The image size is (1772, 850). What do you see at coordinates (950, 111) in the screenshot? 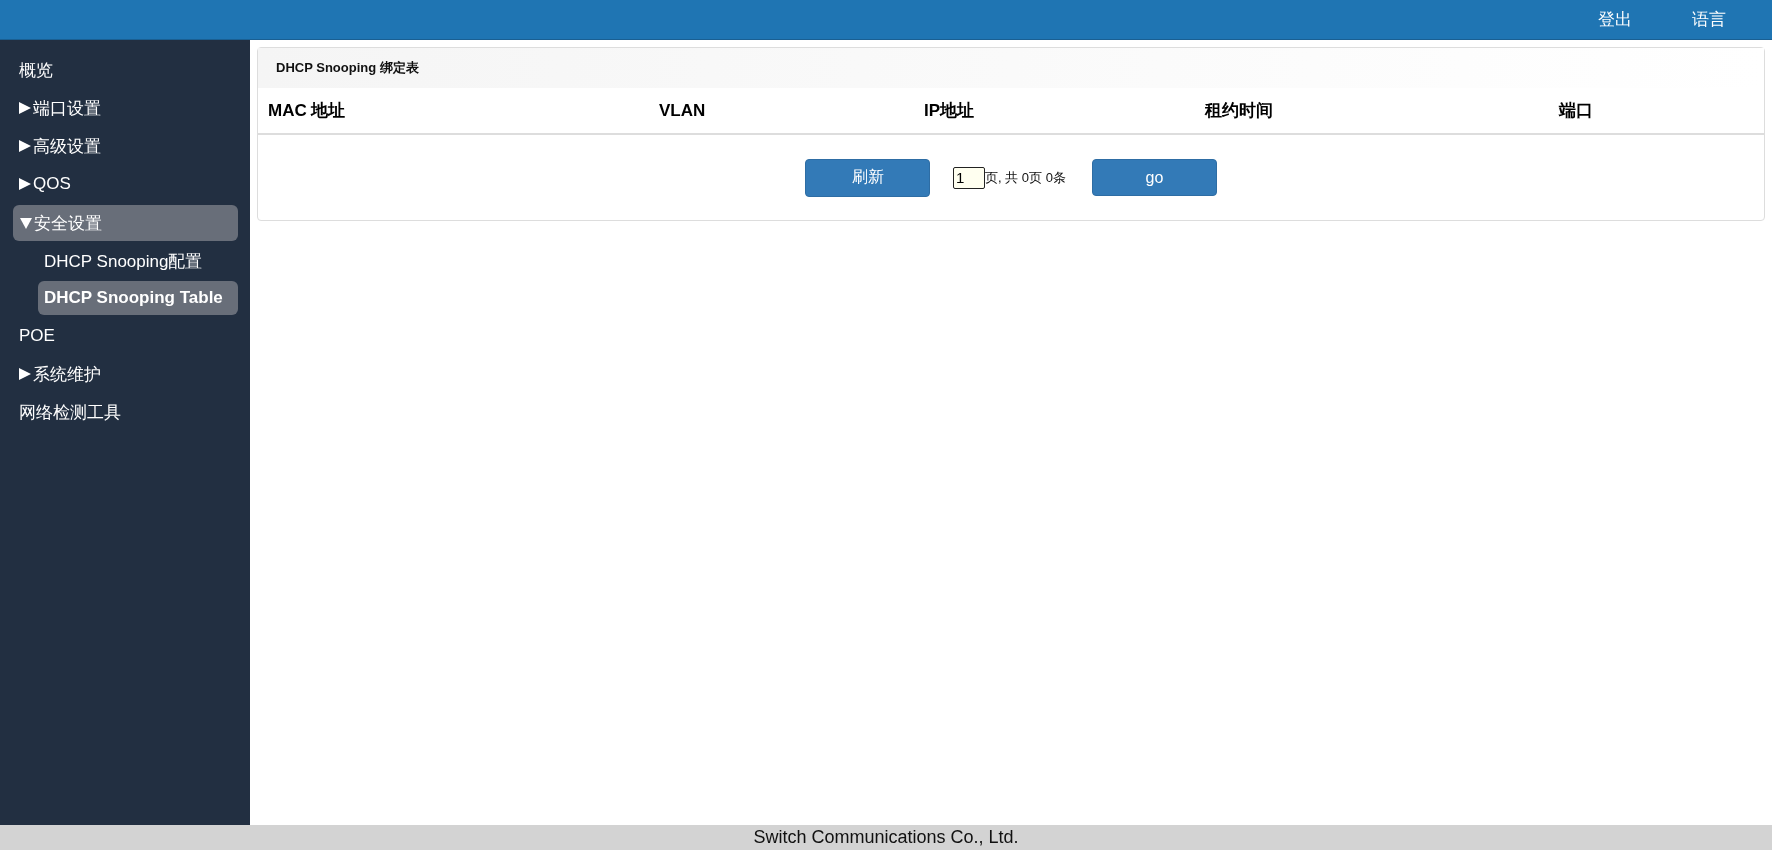
I see `column-header: IP地址` at bounding box center [950, 111].